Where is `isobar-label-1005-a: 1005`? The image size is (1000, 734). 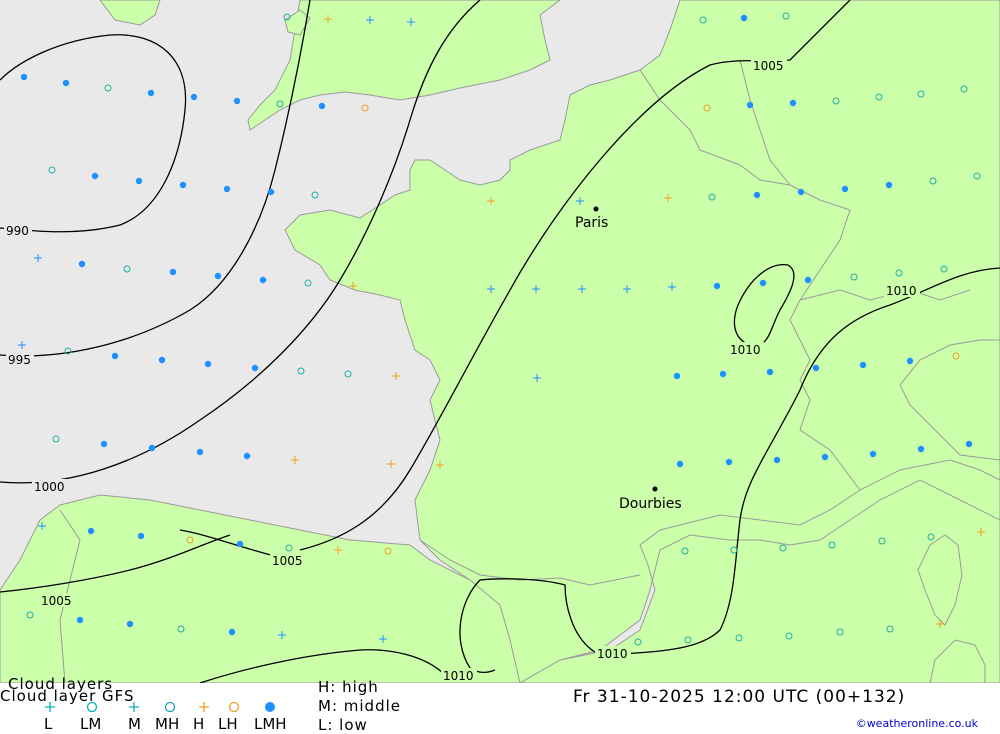
isobar-label-1005-a: 1005 is located at coordinates (768, 66).